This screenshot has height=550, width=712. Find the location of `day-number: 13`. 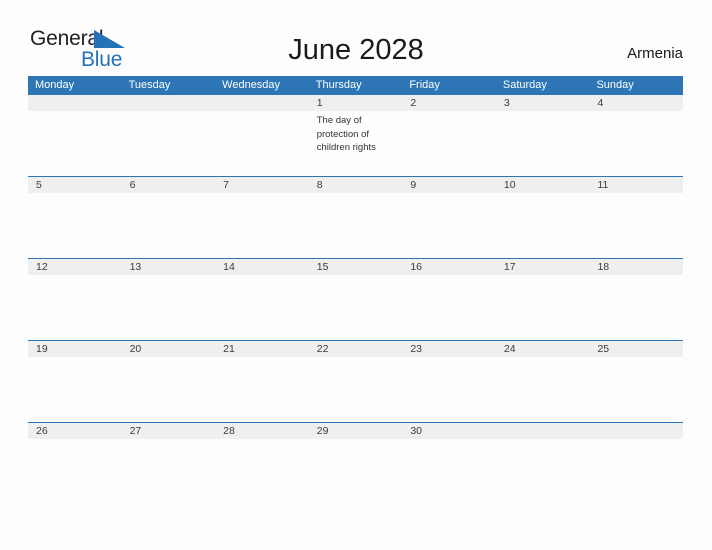

day-number: 13 is located at coordinates (169, 267).